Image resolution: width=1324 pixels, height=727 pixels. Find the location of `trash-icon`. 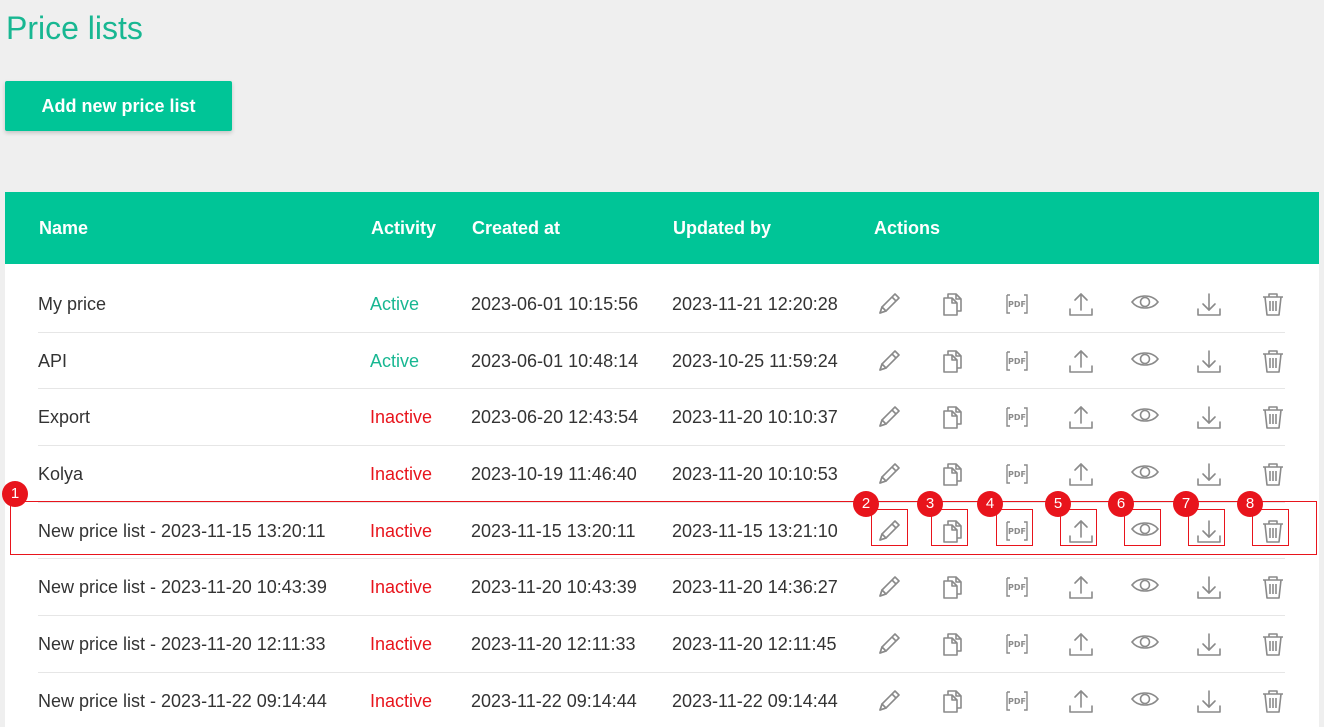

trash-icon is located at coordinates (1273, 417).